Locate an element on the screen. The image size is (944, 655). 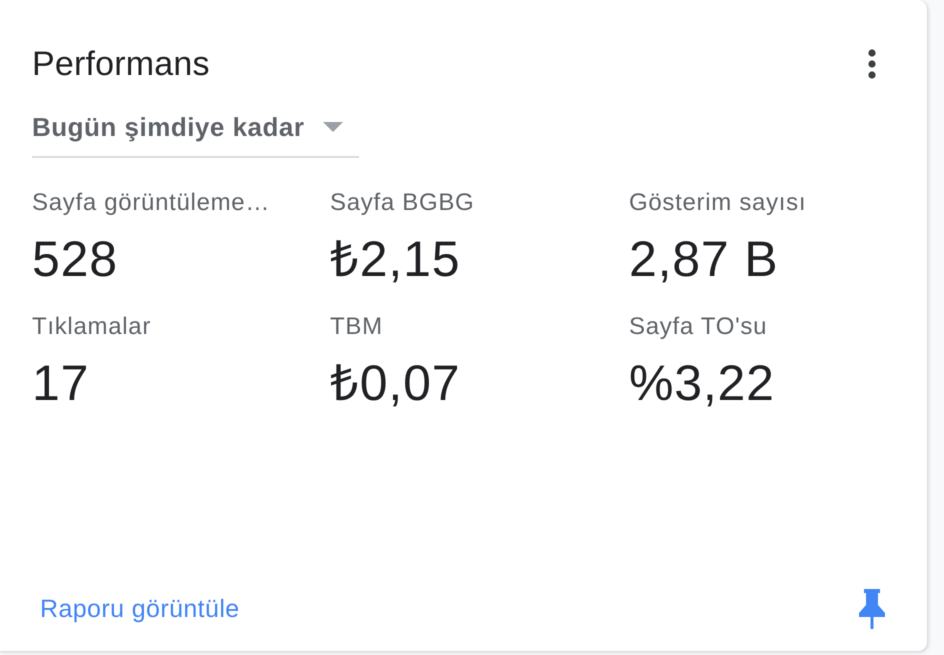
metric-label: TBM is located at coordinates (357, 327).